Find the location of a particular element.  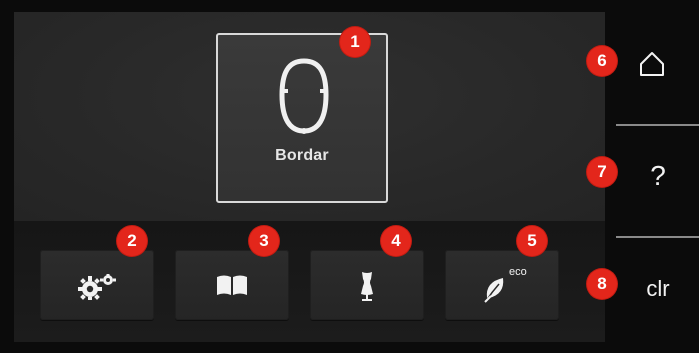

embroidery-hoop-icon is located at coordinates (304, 96).